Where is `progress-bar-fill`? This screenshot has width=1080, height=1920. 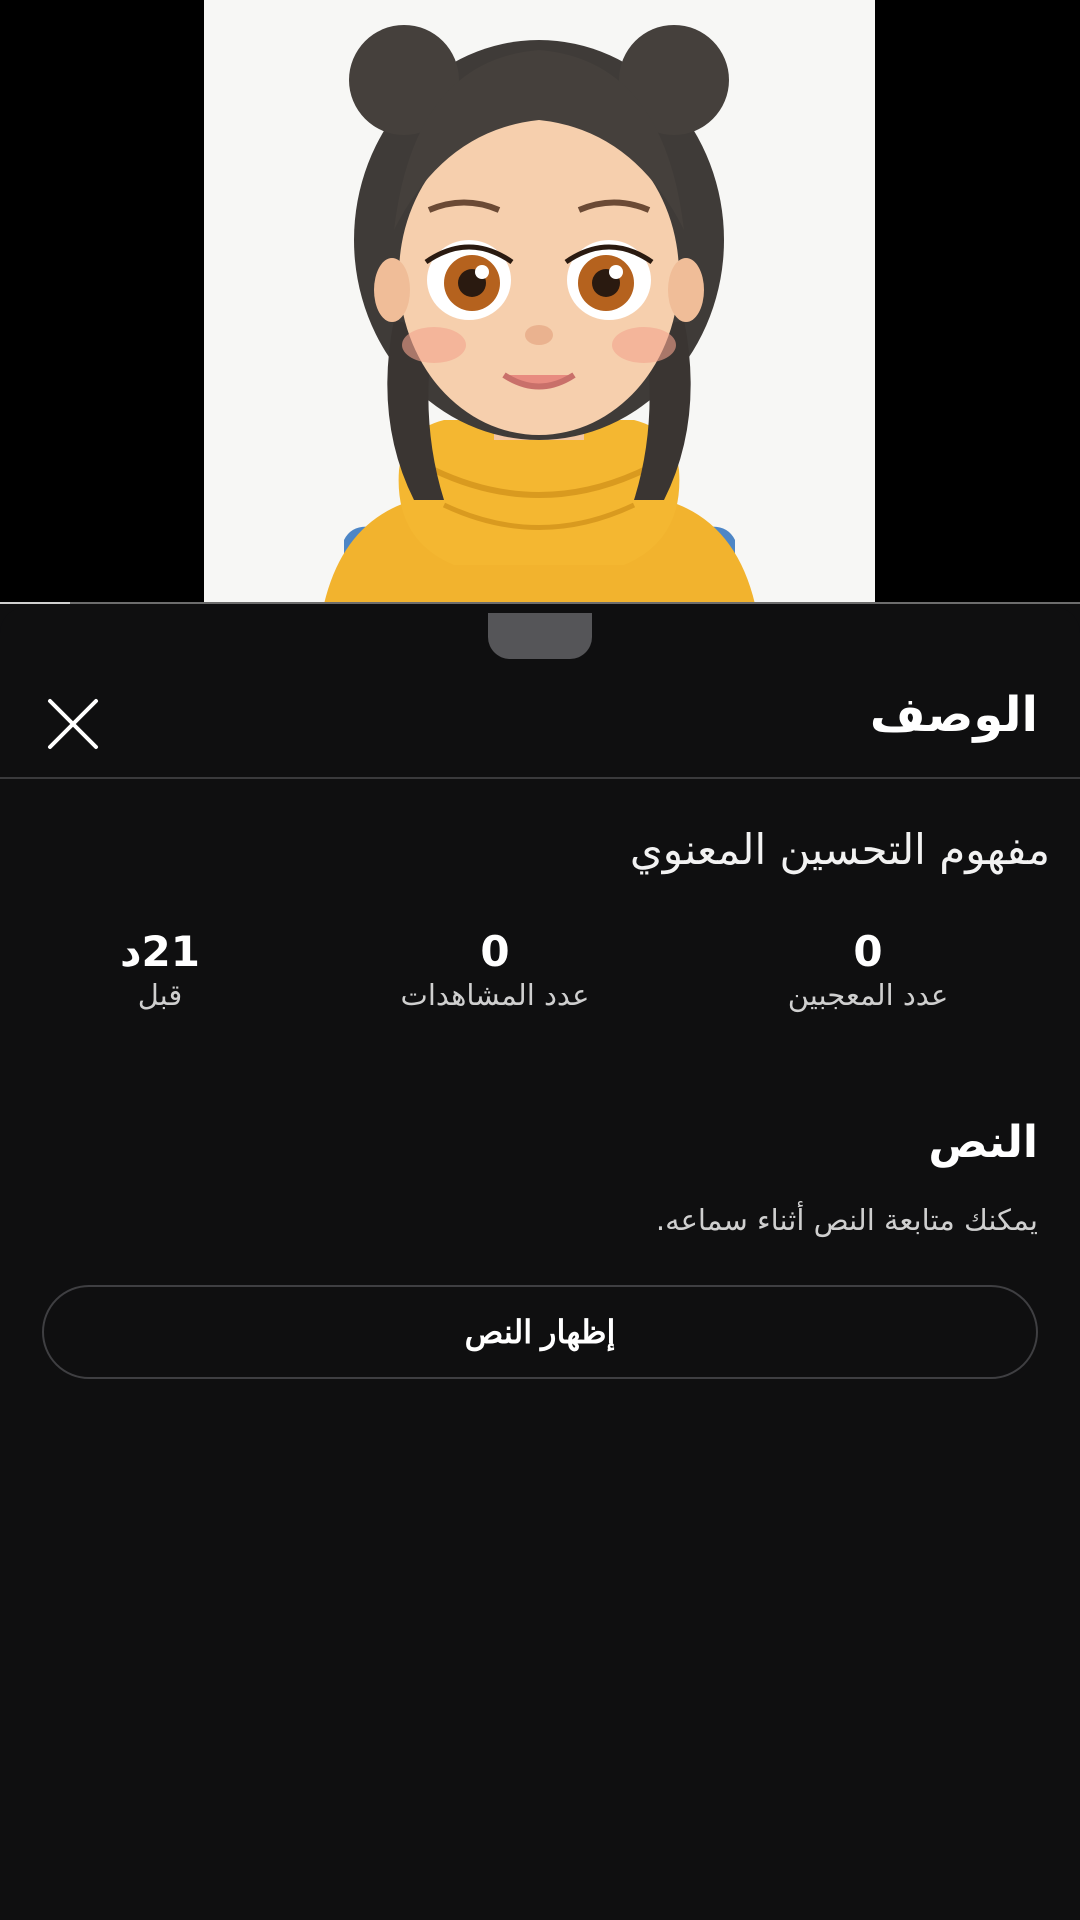
progress-bar-fill is located at coordinates (35, 603).